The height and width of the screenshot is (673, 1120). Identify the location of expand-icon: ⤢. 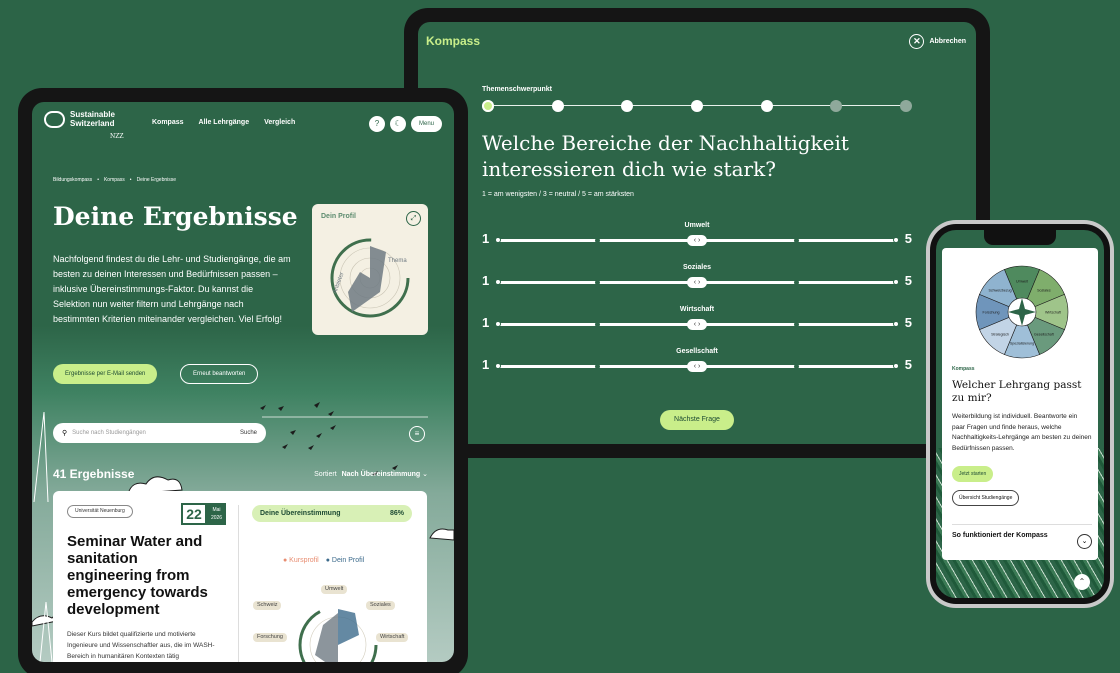
(413, 218).